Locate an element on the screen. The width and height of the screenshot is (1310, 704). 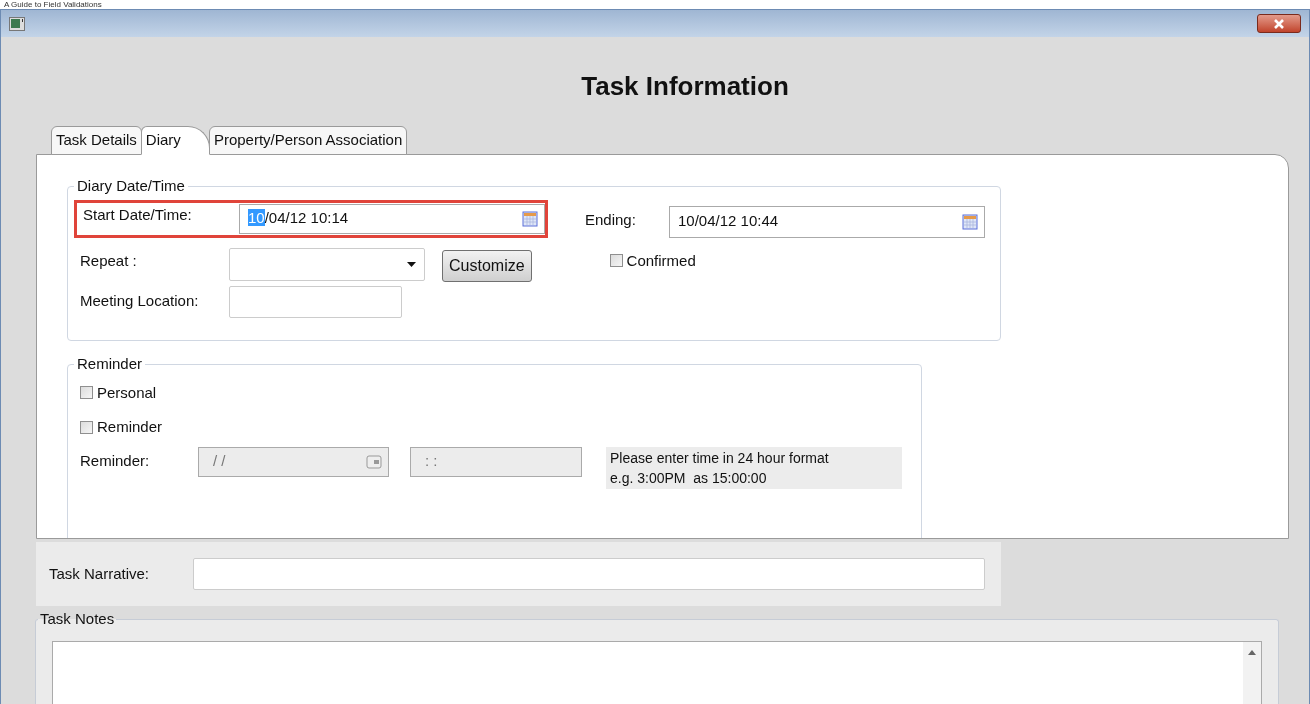
close-button is located at coordinates (1279, 23).